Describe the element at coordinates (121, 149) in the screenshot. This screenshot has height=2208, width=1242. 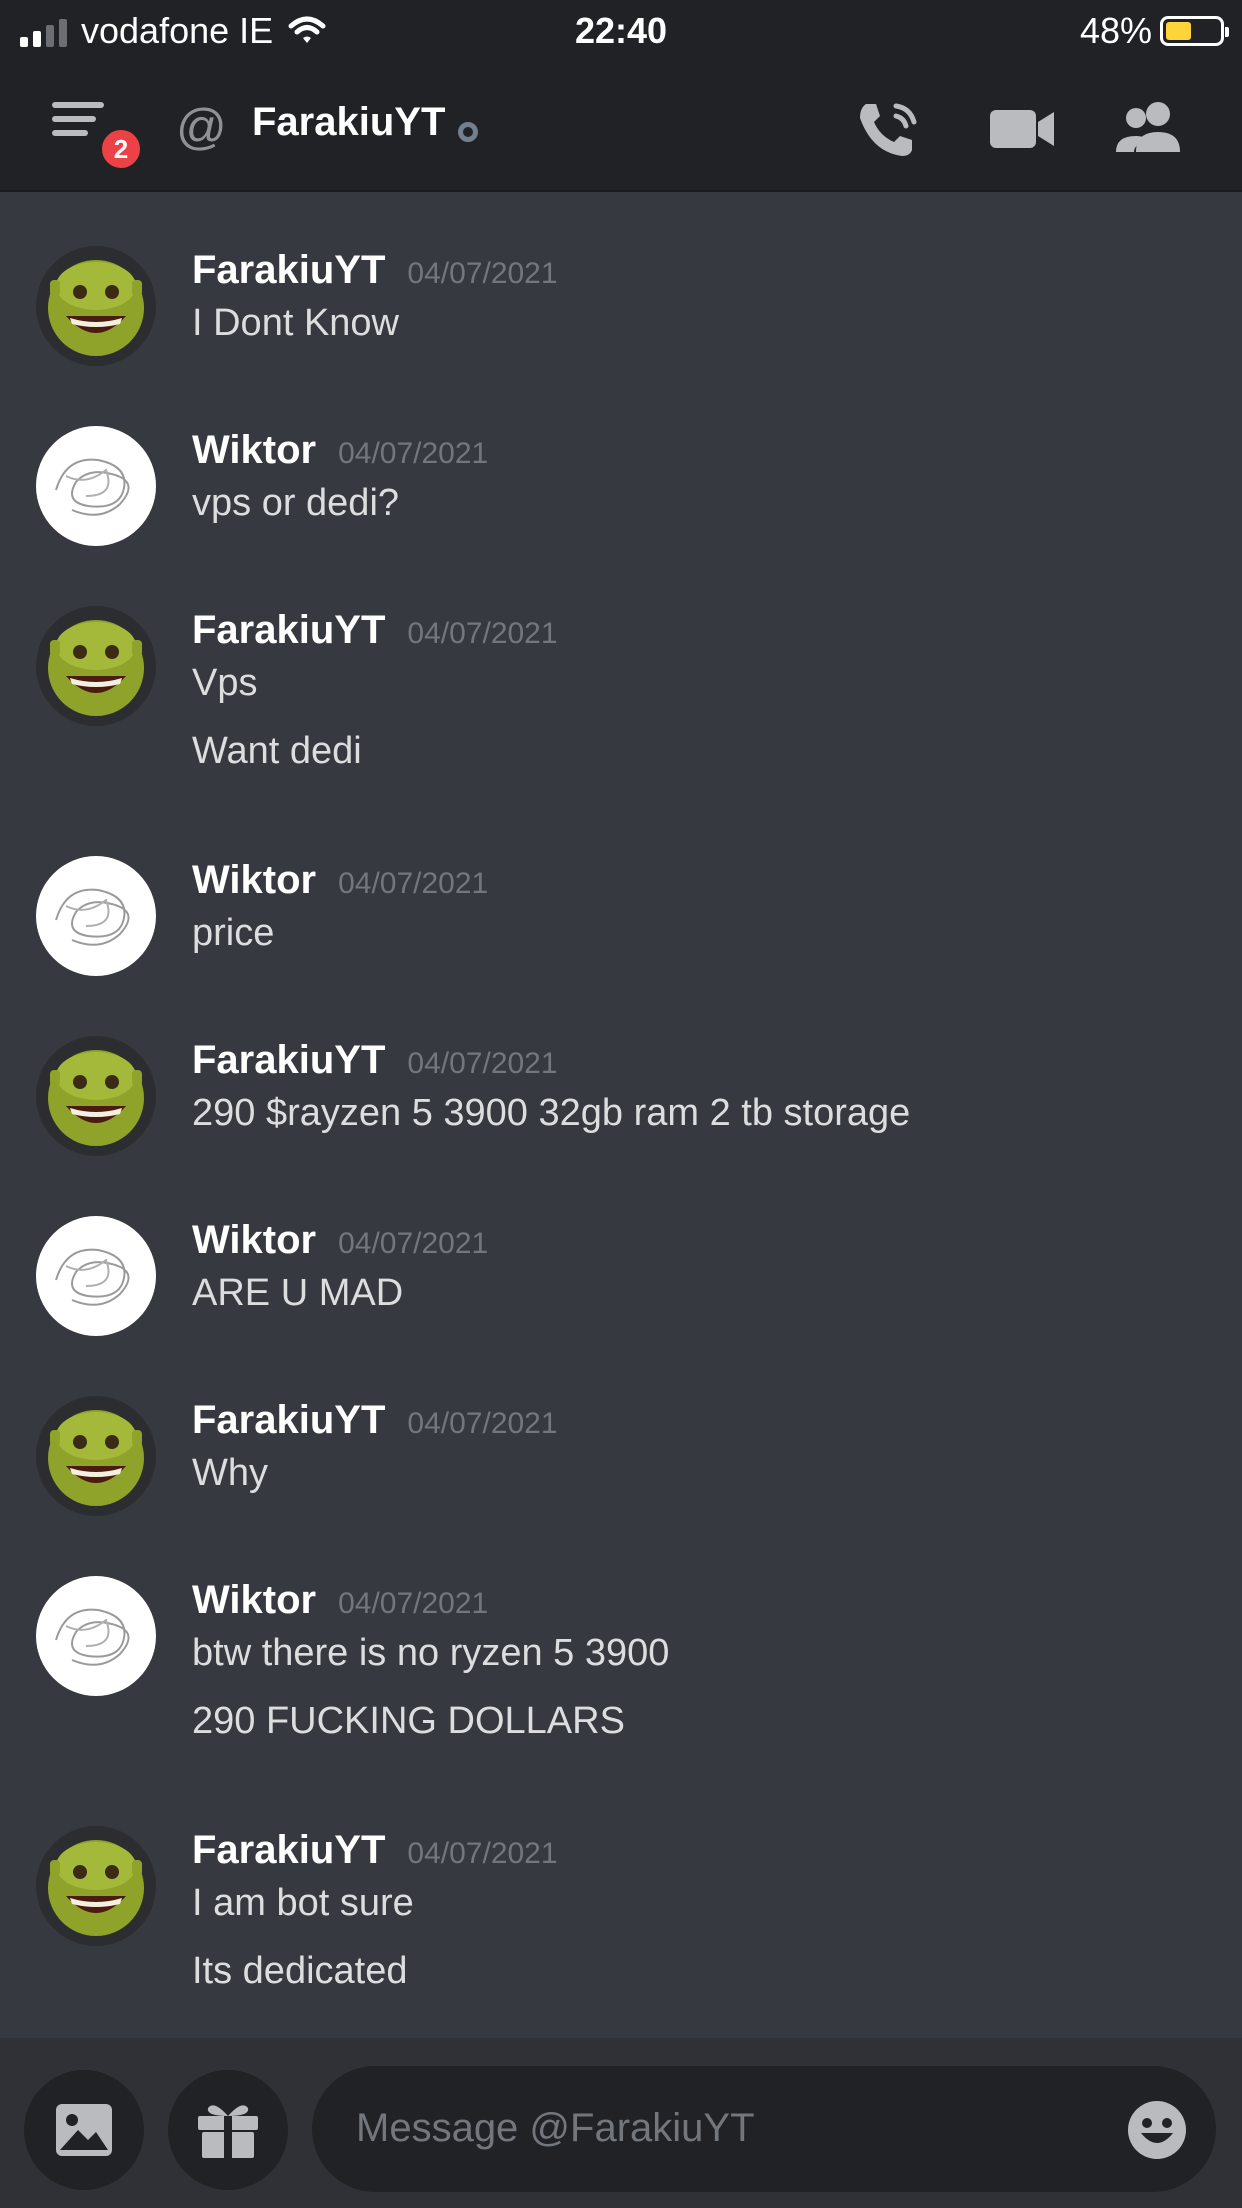
I see `notification-badge: 2` at that location.